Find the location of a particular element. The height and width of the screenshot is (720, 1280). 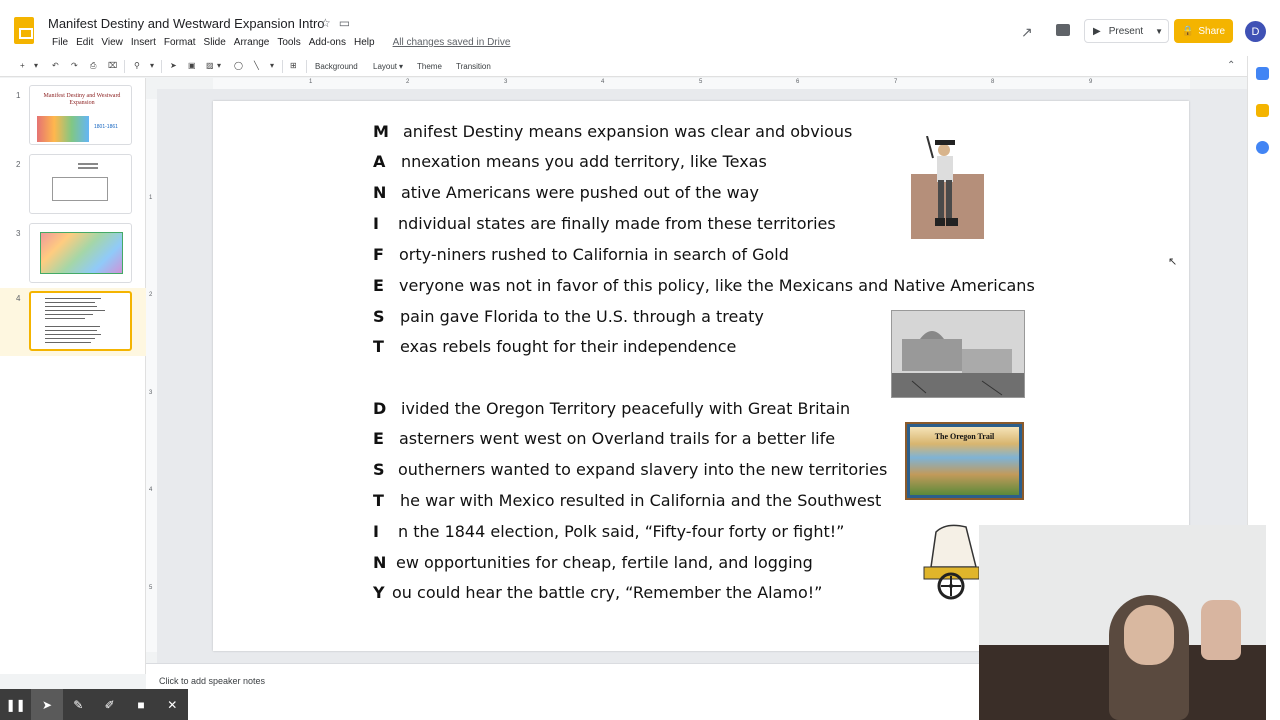

thumbnail-slide-3: 3 is located at coordinates (73, 256).